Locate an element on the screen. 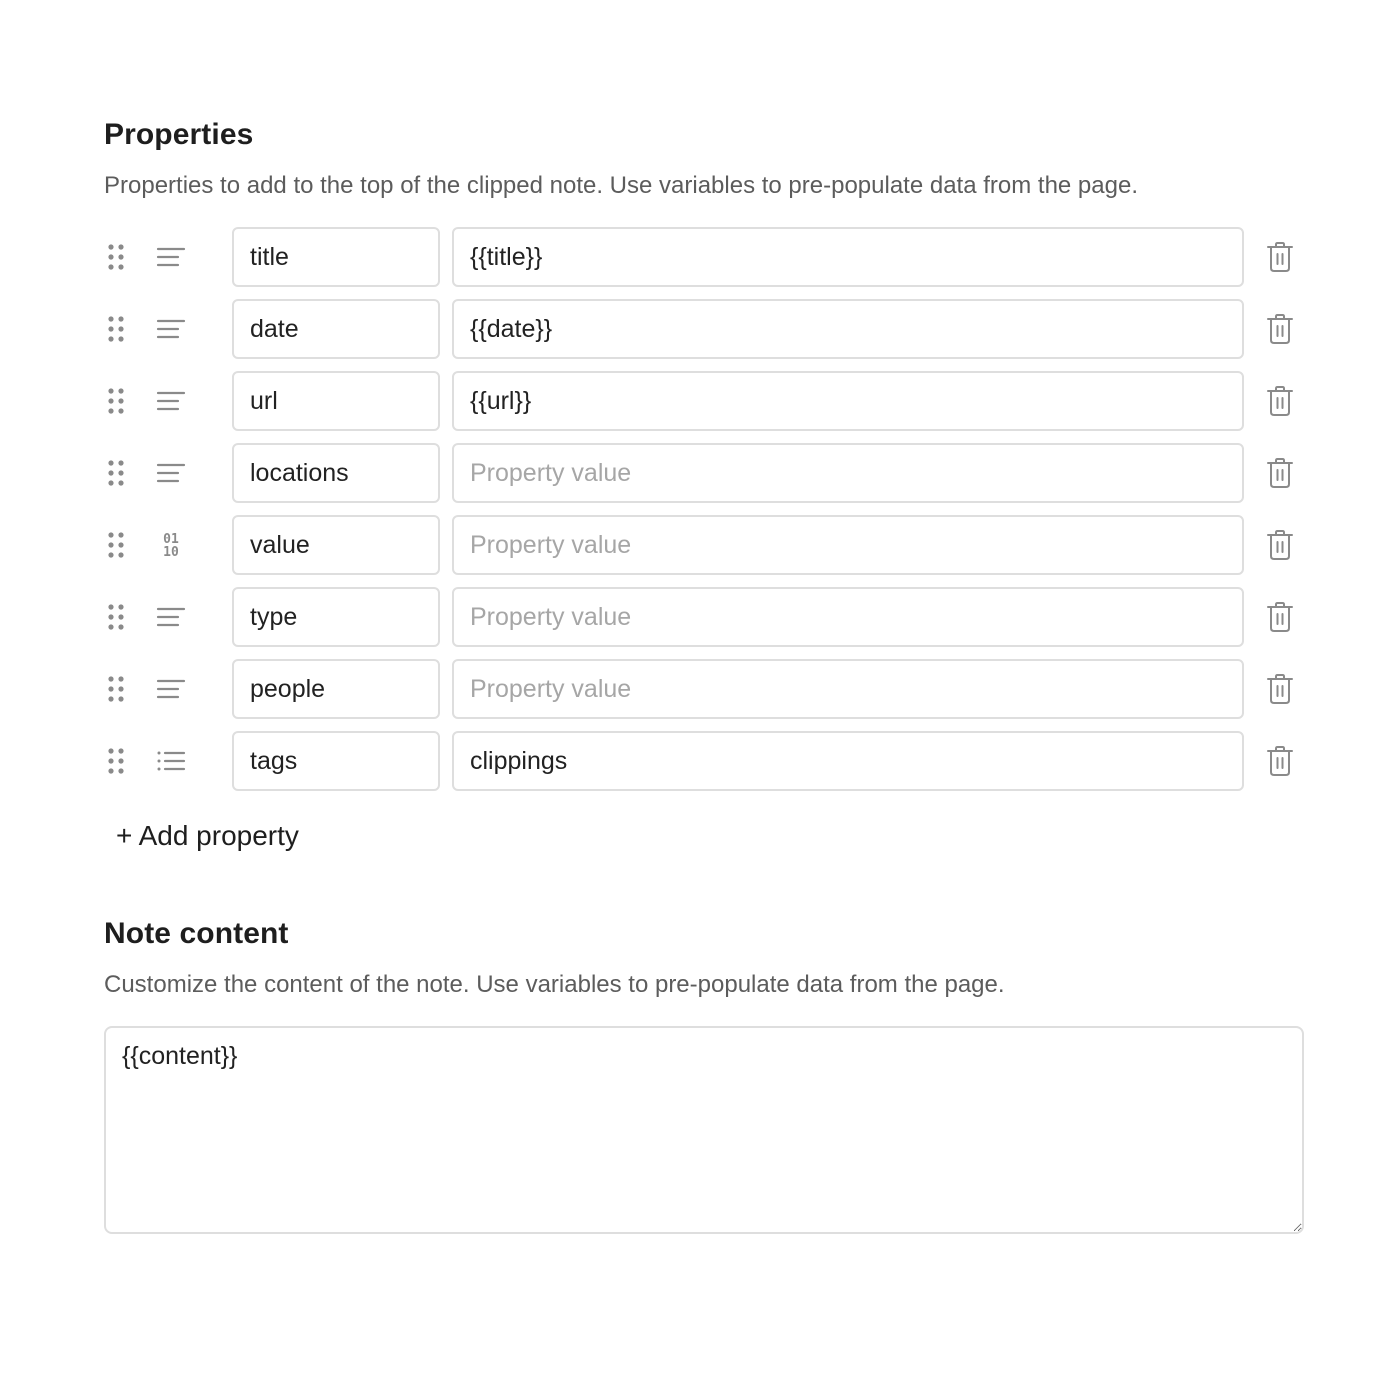 This screenshot has height=1400, width=1400. list-icon is located at coordinates (171, 761).